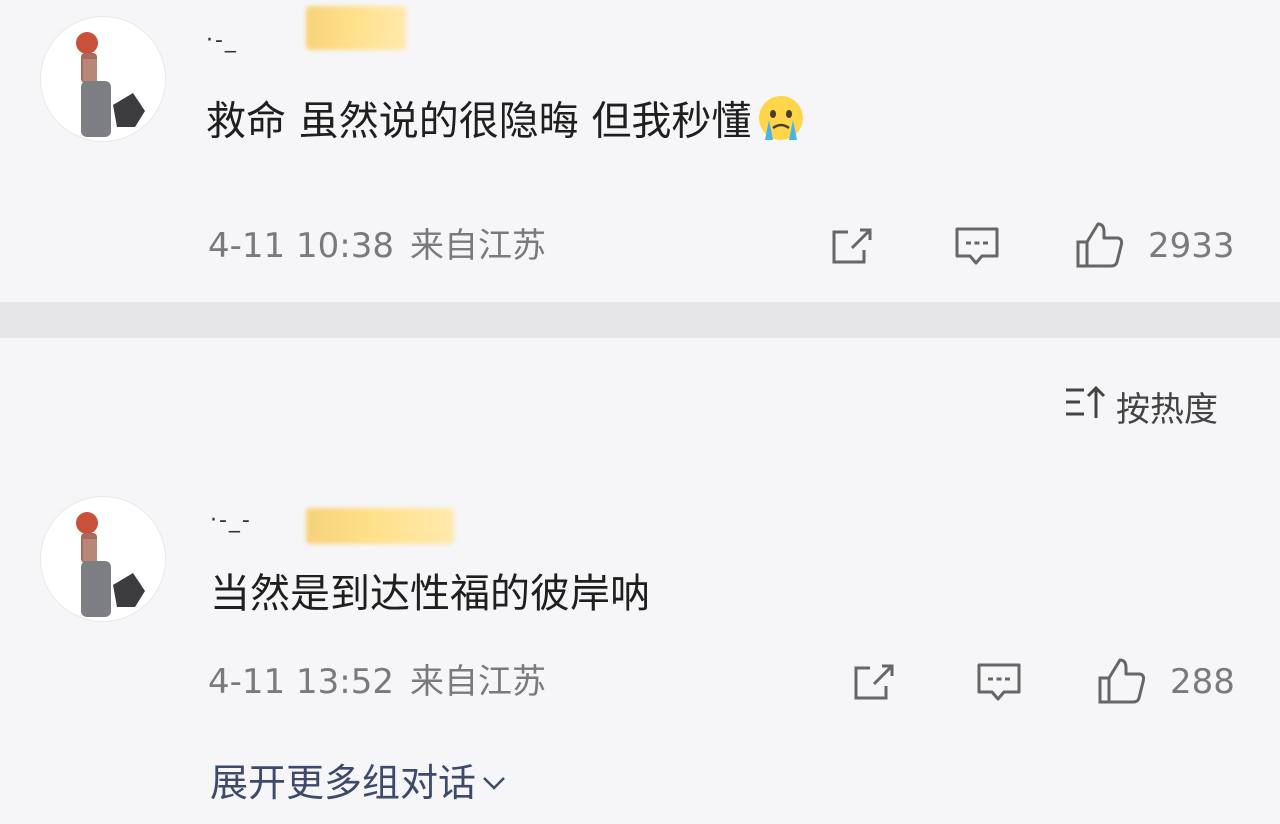 This screenshot has width=1280, height=824. I want to click on section-divider, so click(640, 320).